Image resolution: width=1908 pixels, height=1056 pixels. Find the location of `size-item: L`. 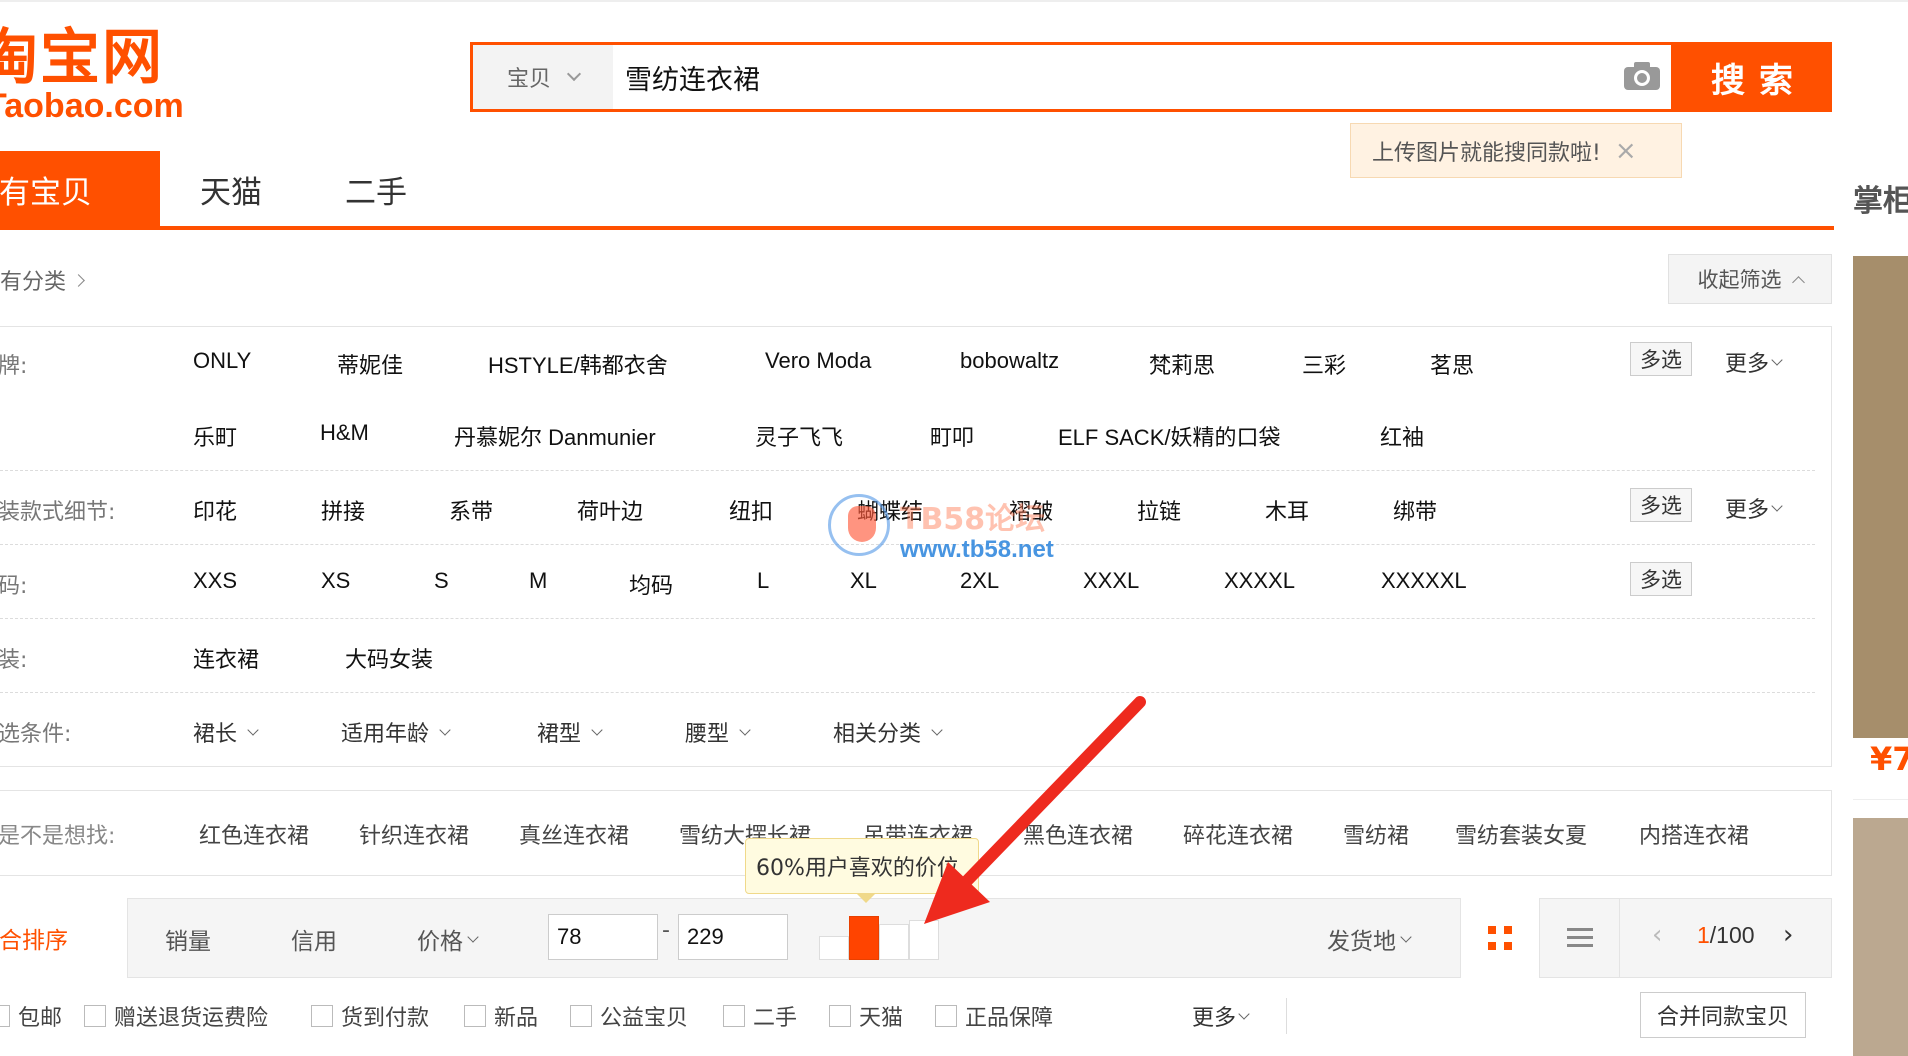

size-item: L is located at coordinates (763, 581).